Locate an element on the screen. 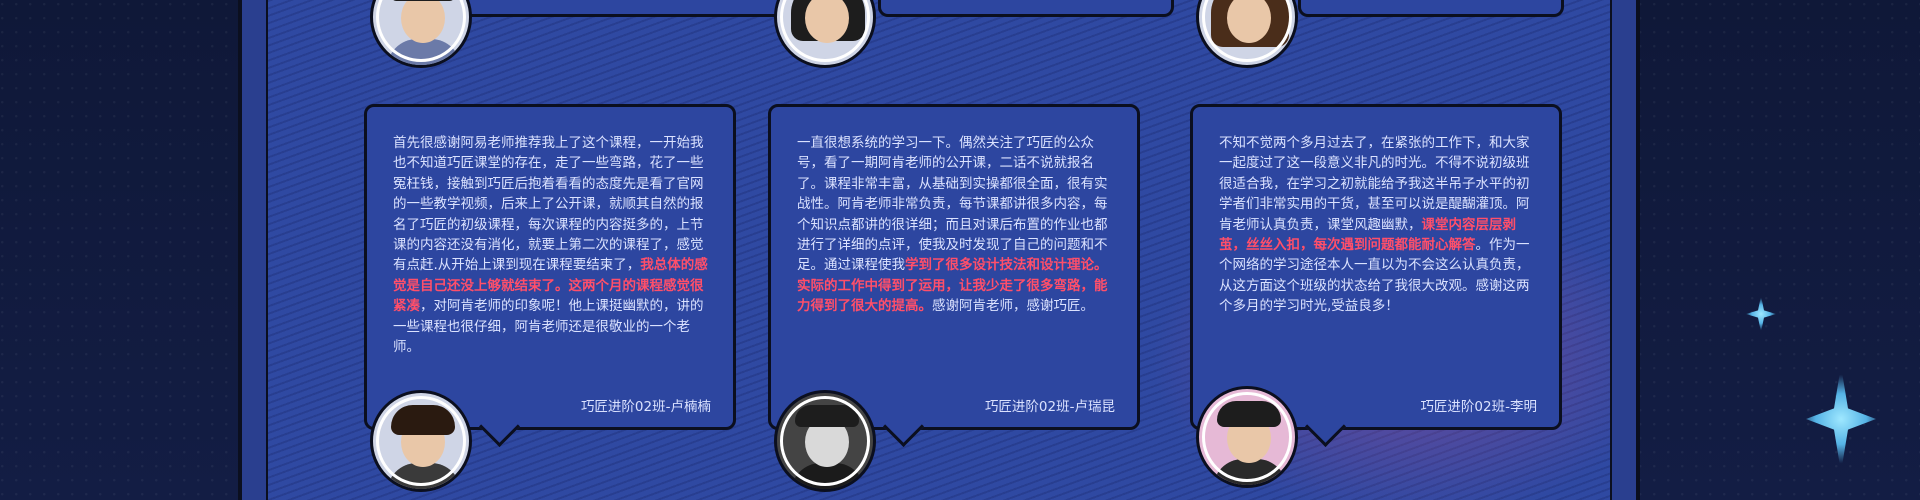 Image resolution: width=1920 pixels, height=500 pixels. testimonial-signature-1: 巧匠进阶02班-卢楠楠 is located at coordinates (645, 407).